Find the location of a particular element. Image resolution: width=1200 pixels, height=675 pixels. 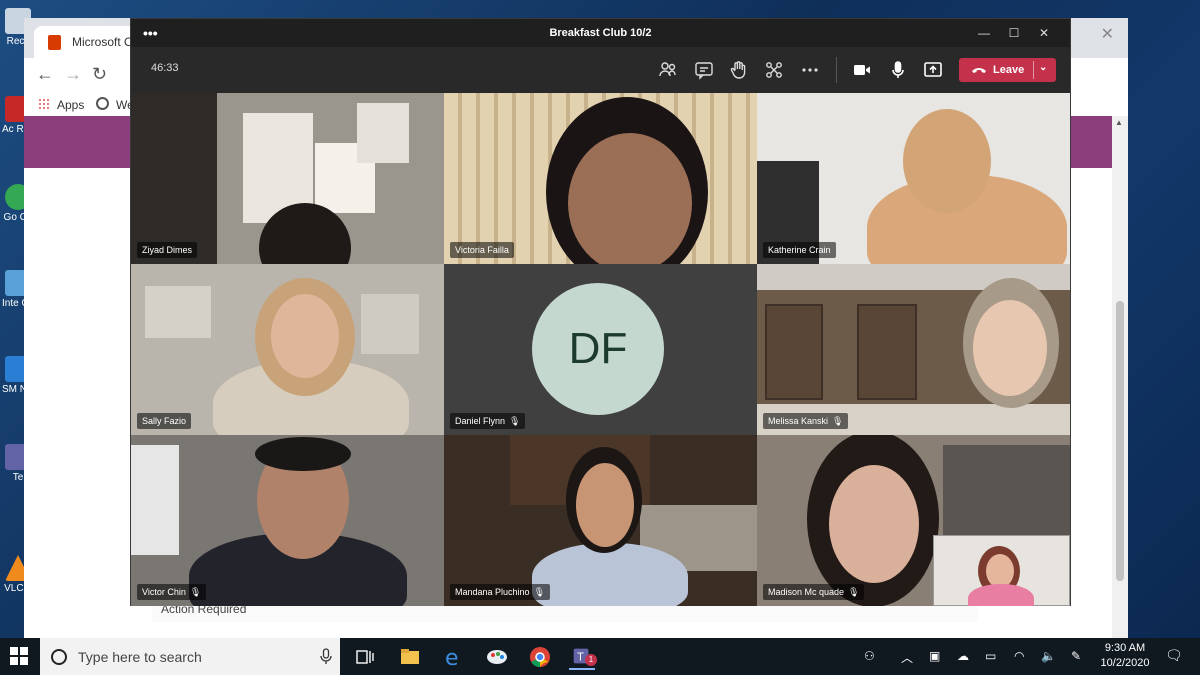

call-controls-bar: 46:33 Leave ⌄ is located at coordinates (600, 70).